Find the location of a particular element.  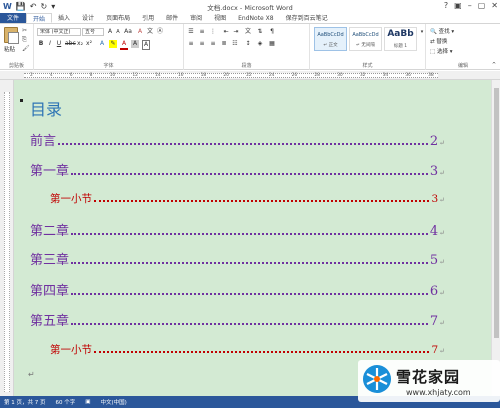

toc-entry-chapter-2: 第二章 4 ↵ is located at coordinates (237, 229).